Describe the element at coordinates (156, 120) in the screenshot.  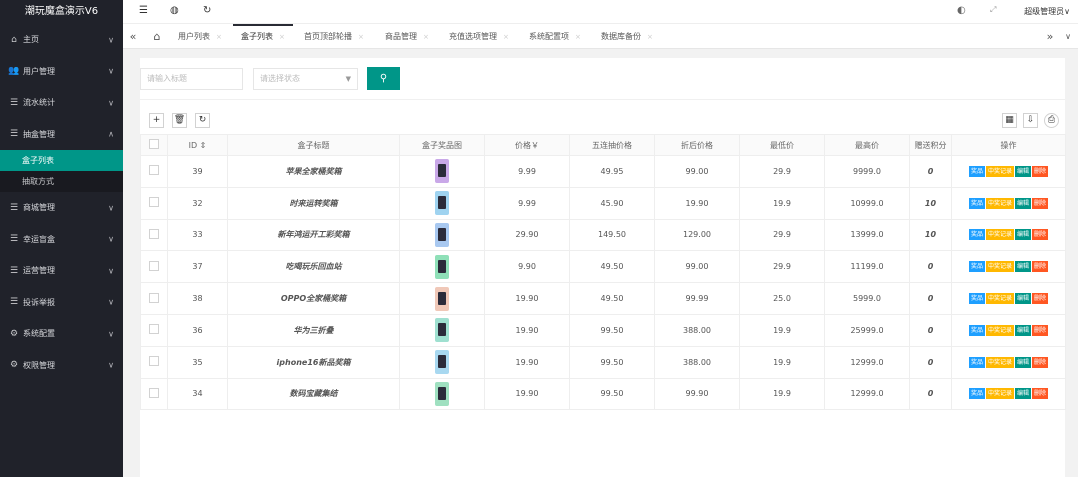
I see `add-icon: +` at that location.